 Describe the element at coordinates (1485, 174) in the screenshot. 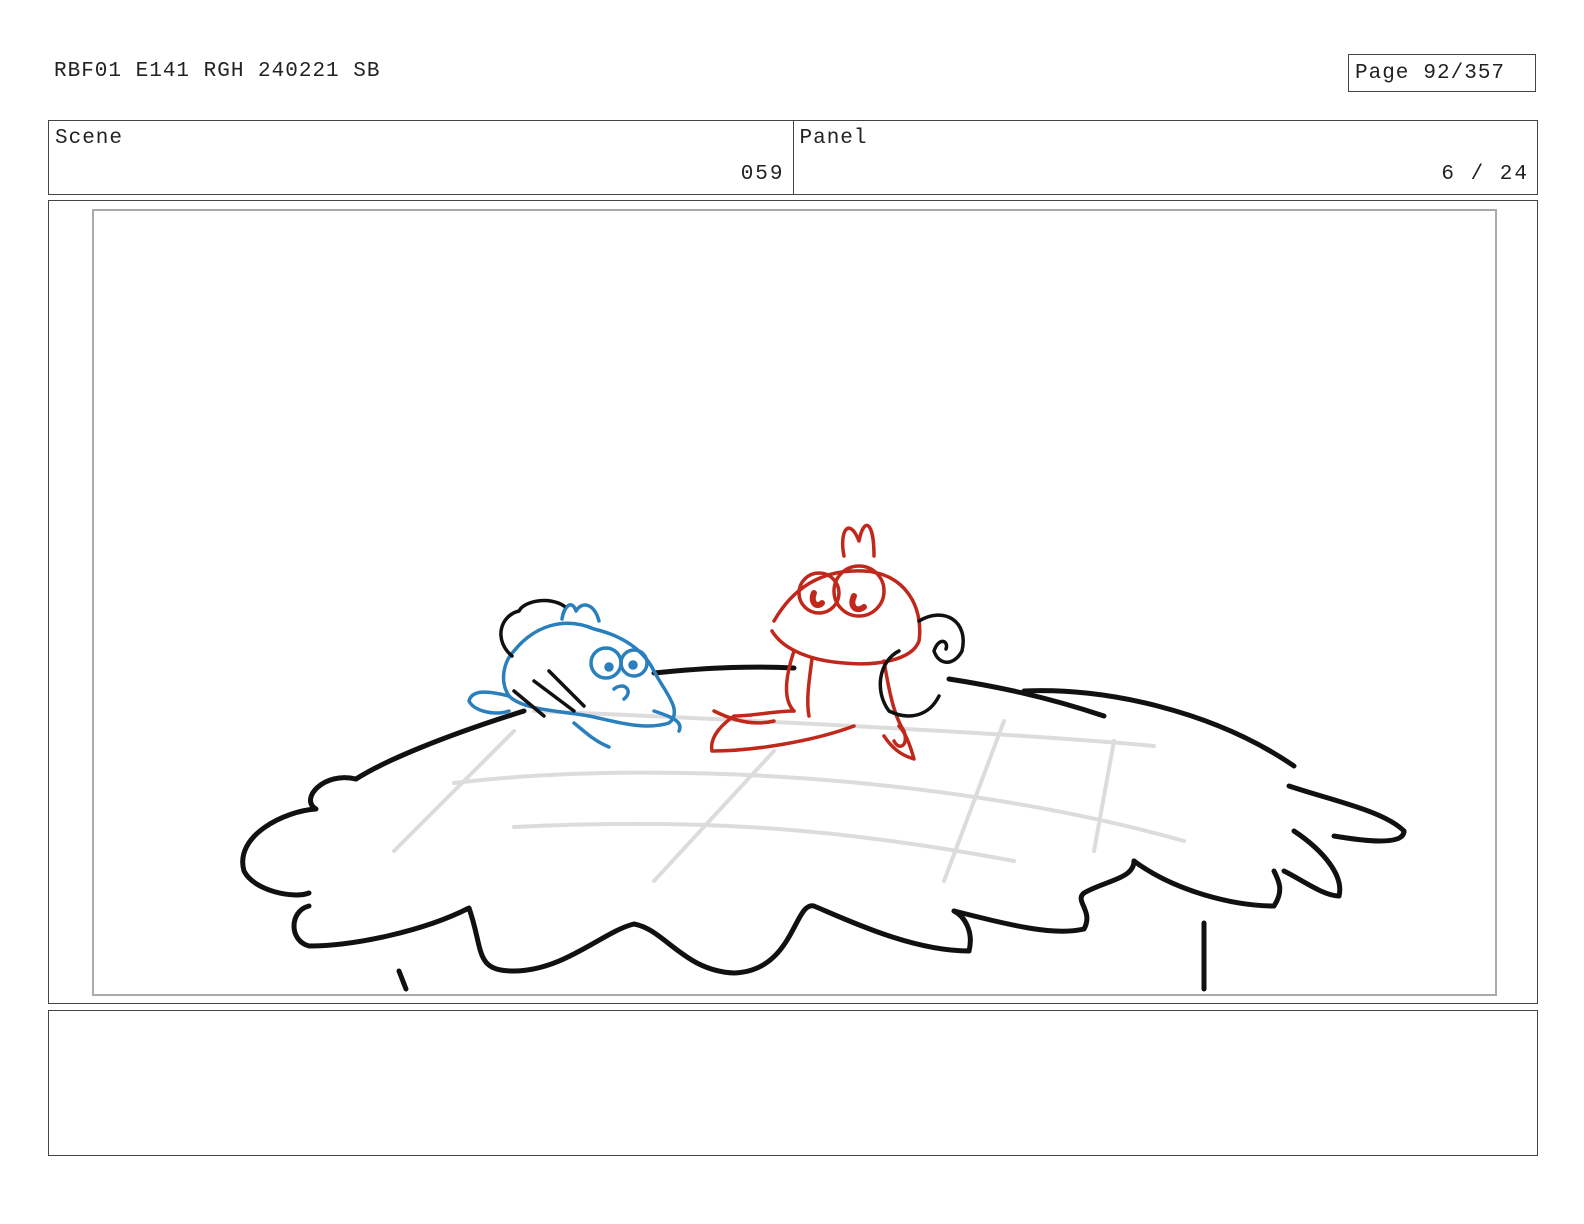

I see `panel-number: 6 / 24` at that location.